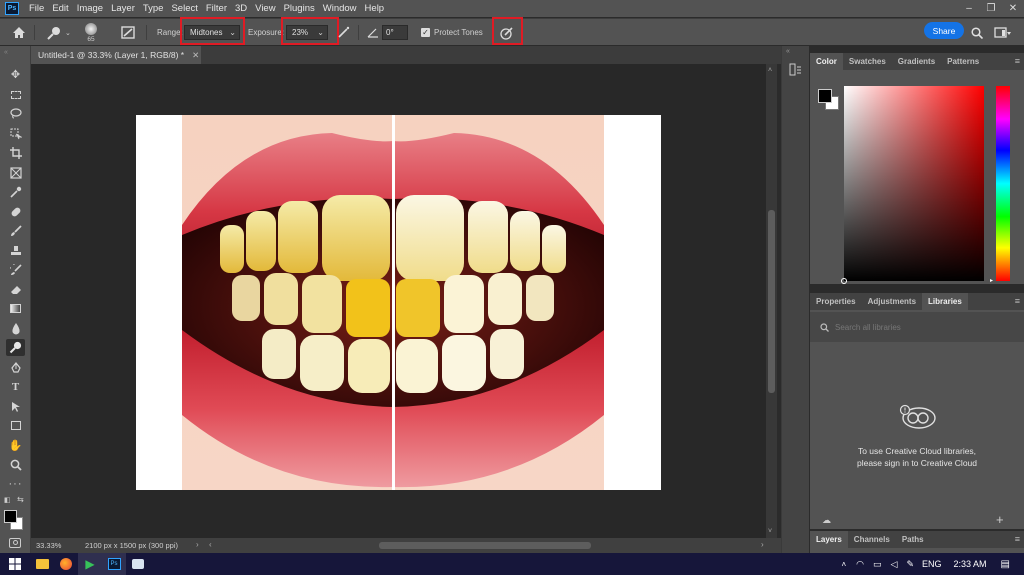  Describe the element at coordinates (15, 211) in the screenshot. I see `healing-brush-tool-icon` at that location.